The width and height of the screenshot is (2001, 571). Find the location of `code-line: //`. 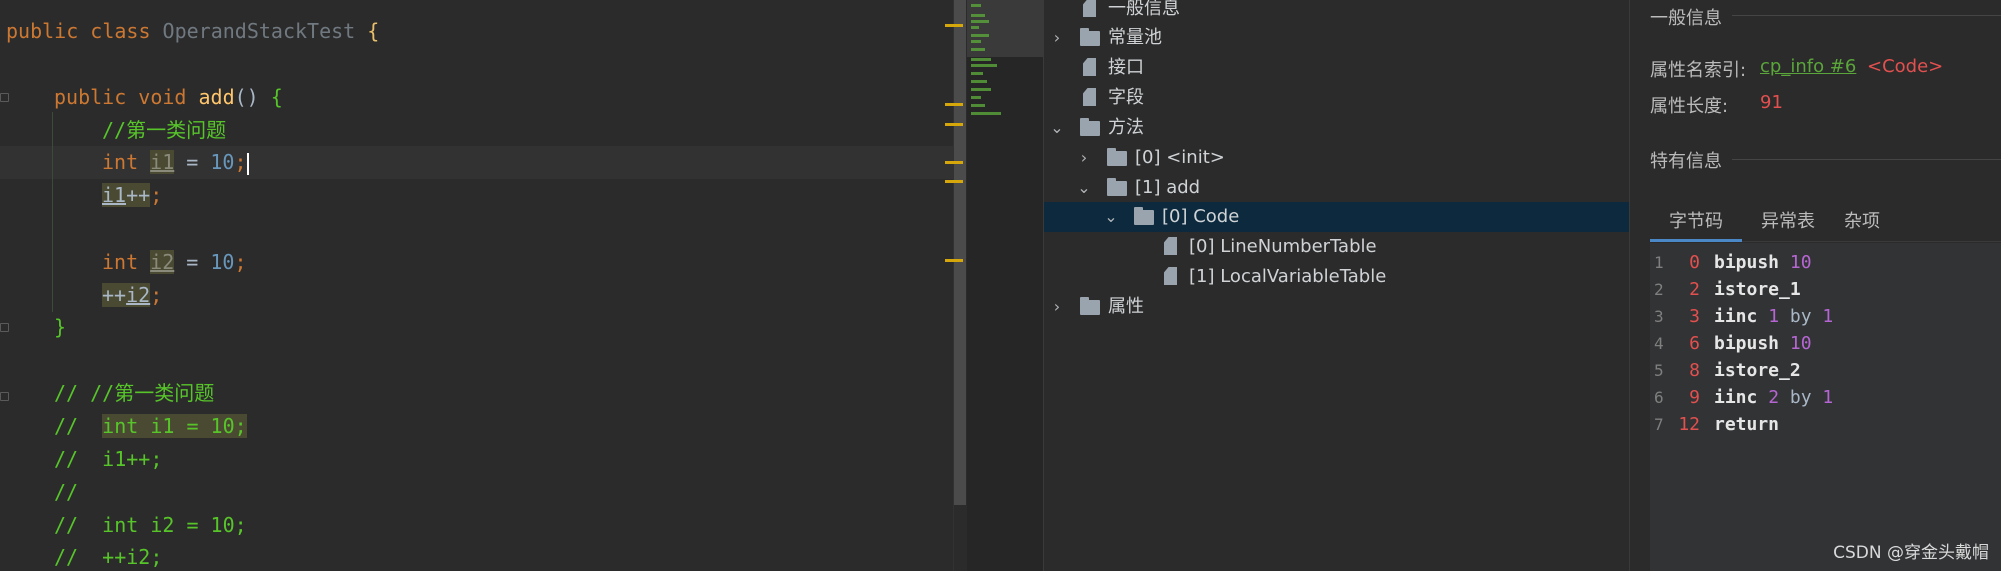

code-line: // is located at coordinates (66, 492).